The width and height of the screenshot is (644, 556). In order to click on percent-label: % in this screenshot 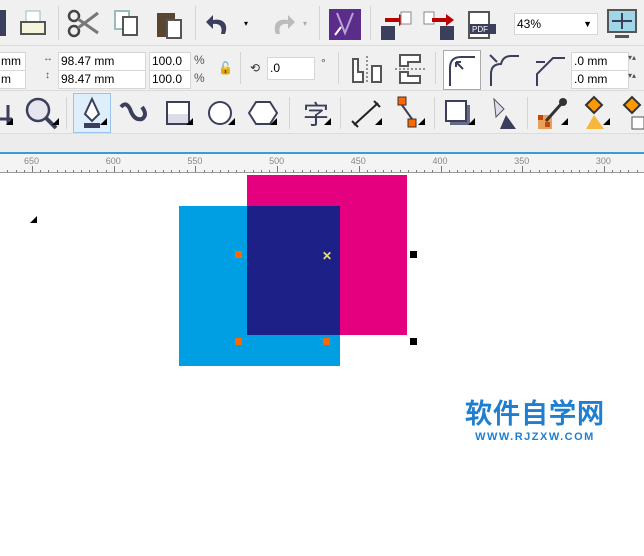, I will do `click(199, 60)`.